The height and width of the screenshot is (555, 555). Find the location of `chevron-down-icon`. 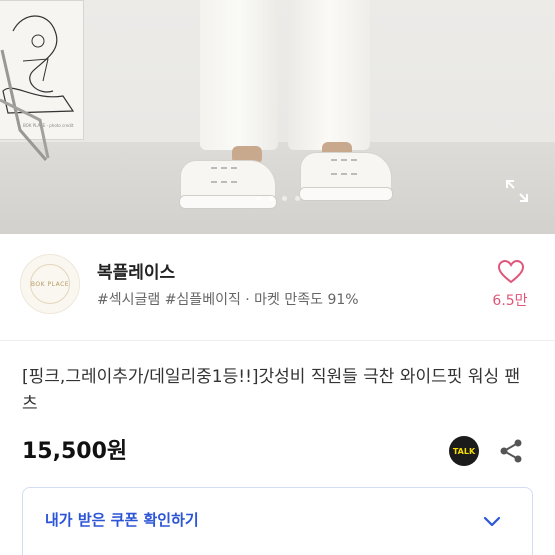

chevron-down-icon is located at coordinates (492, 521).